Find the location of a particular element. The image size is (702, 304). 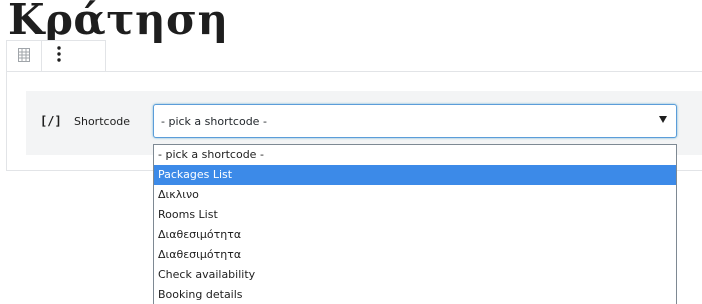

more-options-button is located at coordinates (58, 56).